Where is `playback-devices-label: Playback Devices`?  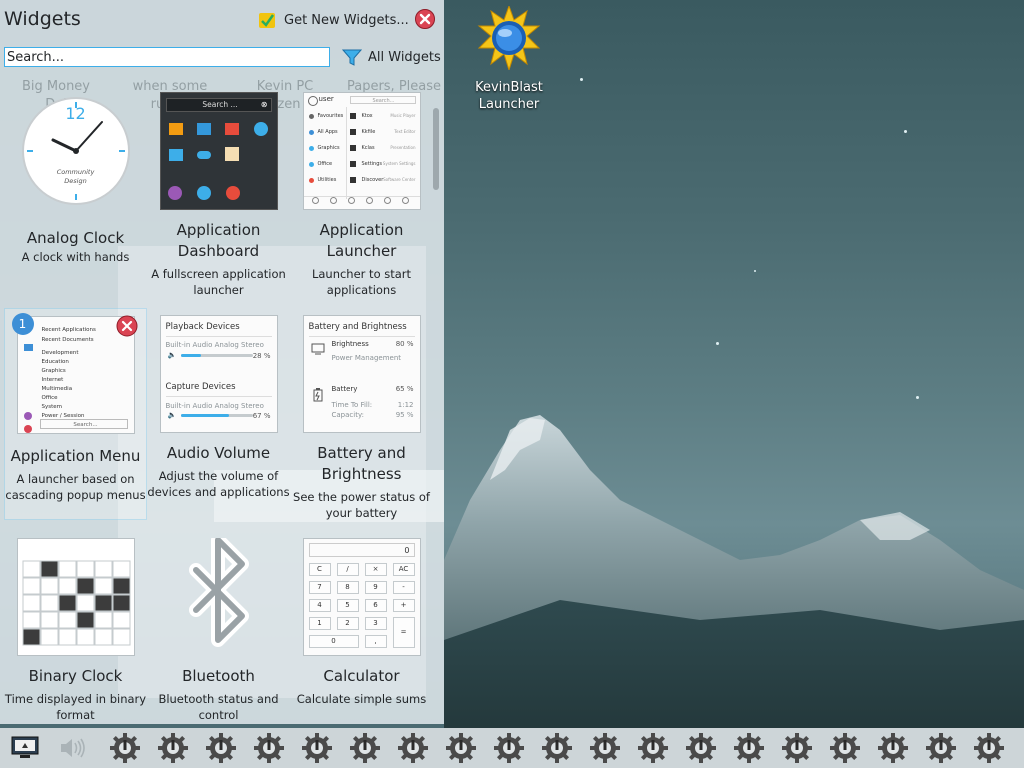
playback-devices-label: Playback Devices is located at coordinates (202, 327).